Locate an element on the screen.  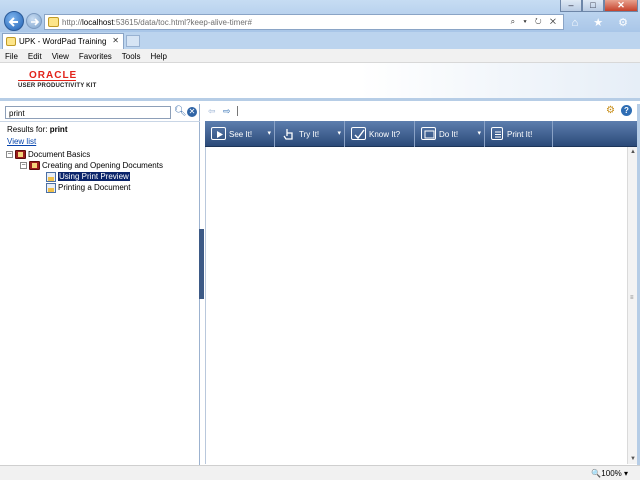
vertical-scrollbar: ▲ ≡ ▼ is located at coordinates (632, 305).